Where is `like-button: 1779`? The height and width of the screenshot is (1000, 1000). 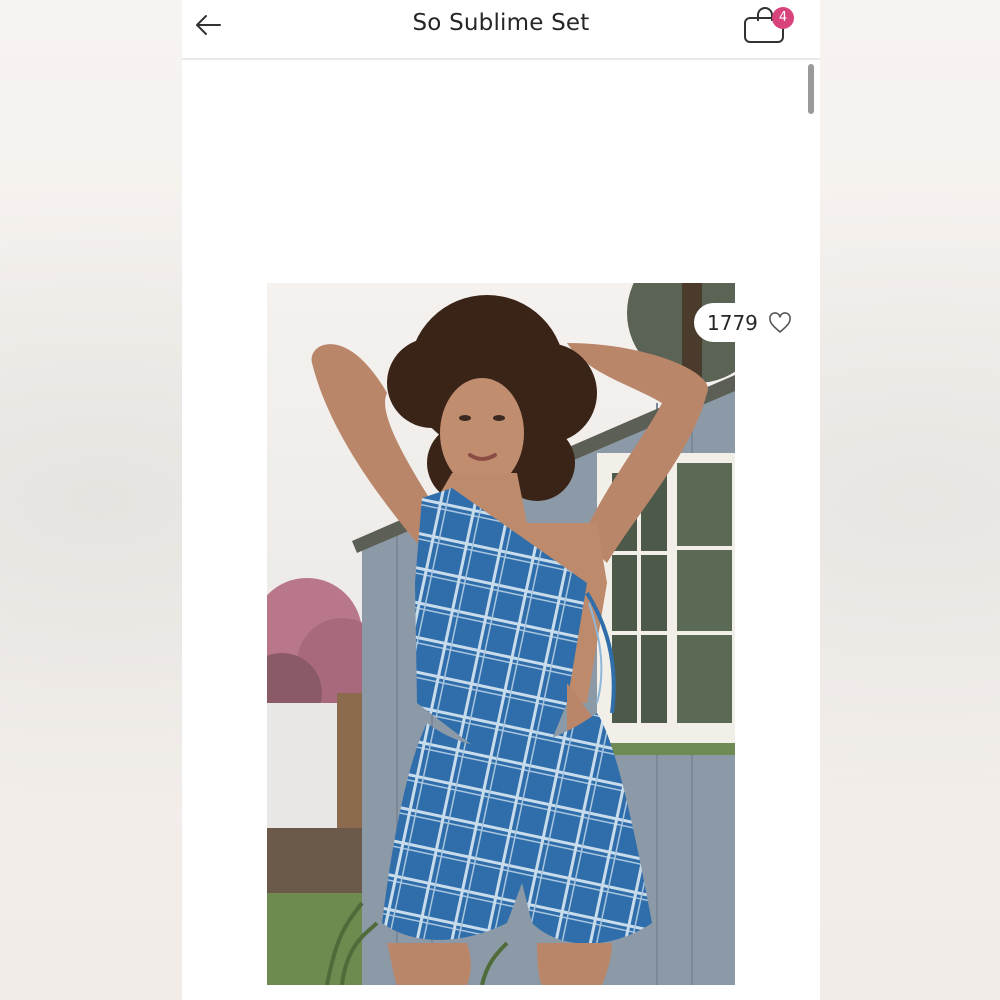
like-button: 1779 is located at coordinates (748, 322).